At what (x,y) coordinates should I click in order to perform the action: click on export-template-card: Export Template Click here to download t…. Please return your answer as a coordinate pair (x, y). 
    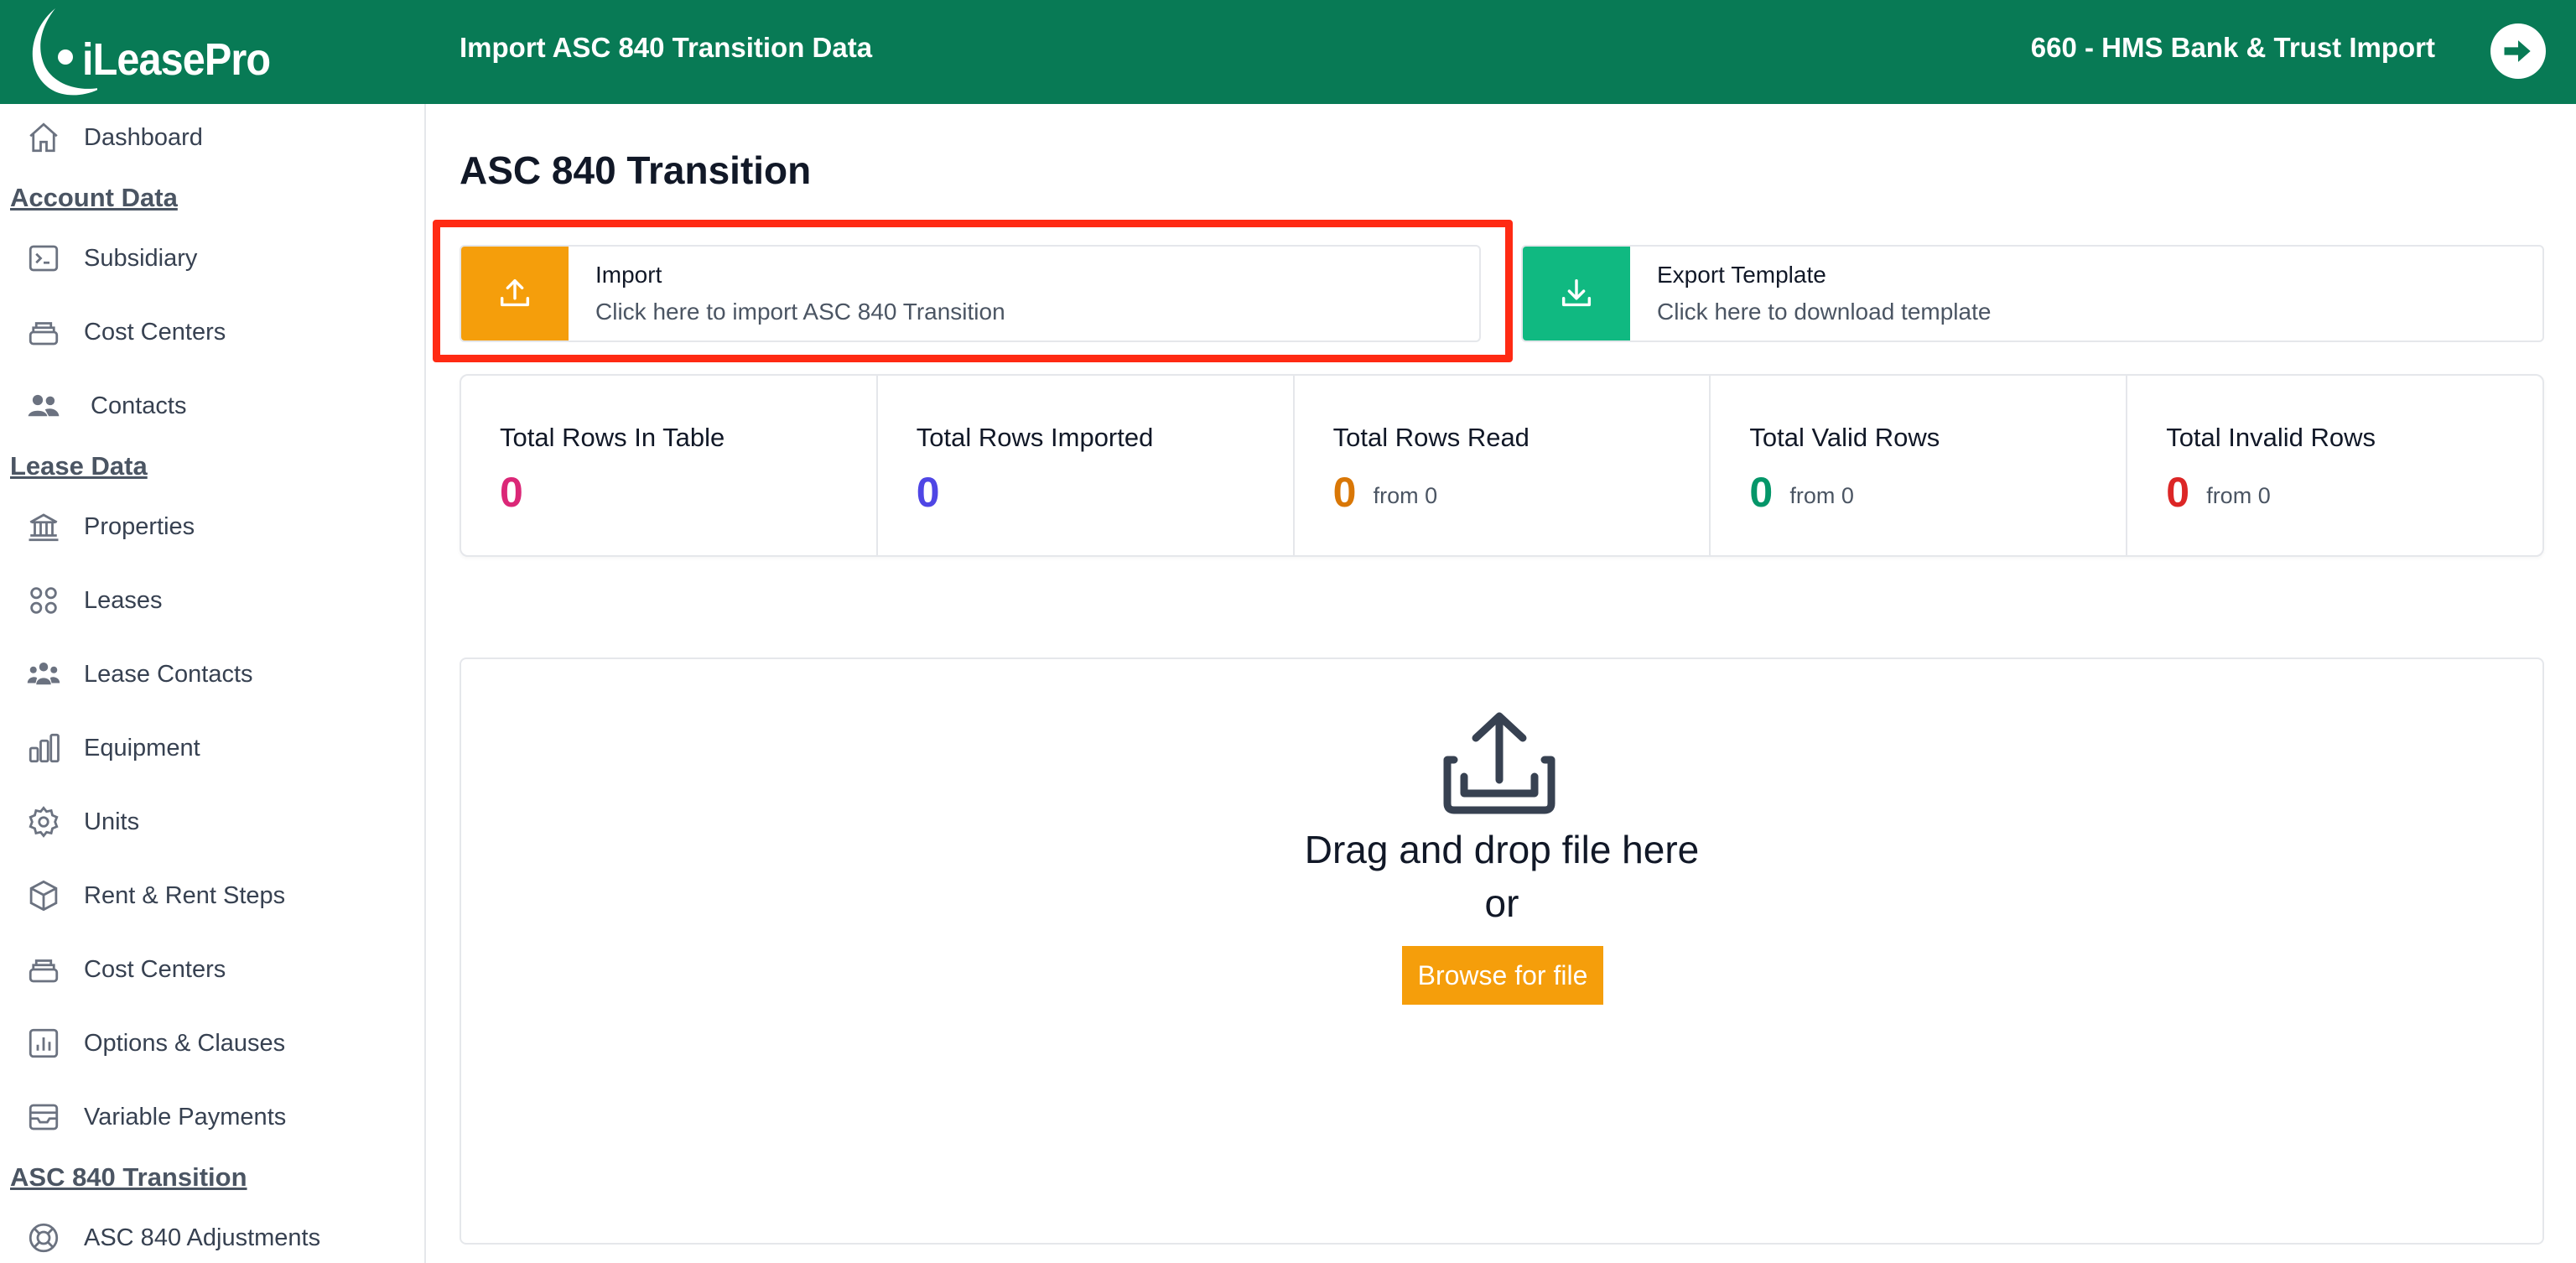
    Looking at the image, I should click on (2032, 293).